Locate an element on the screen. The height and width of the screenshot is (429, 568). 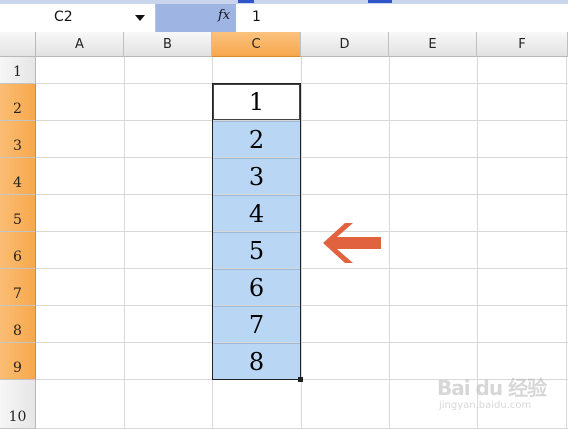
row-header-6: 6 is located at coordinates (18, 250).